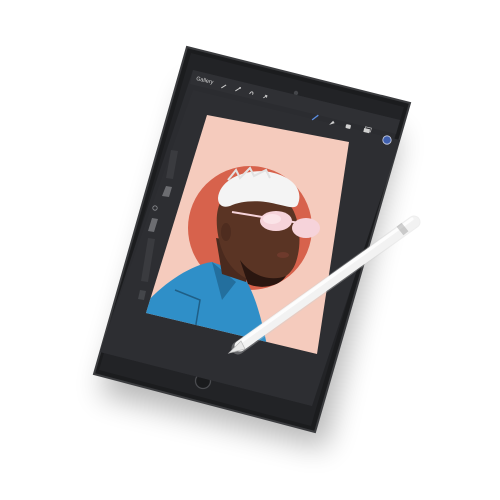  Describe the element at coordinates (226, 232) in the screenshot. I see `ear` at that location.